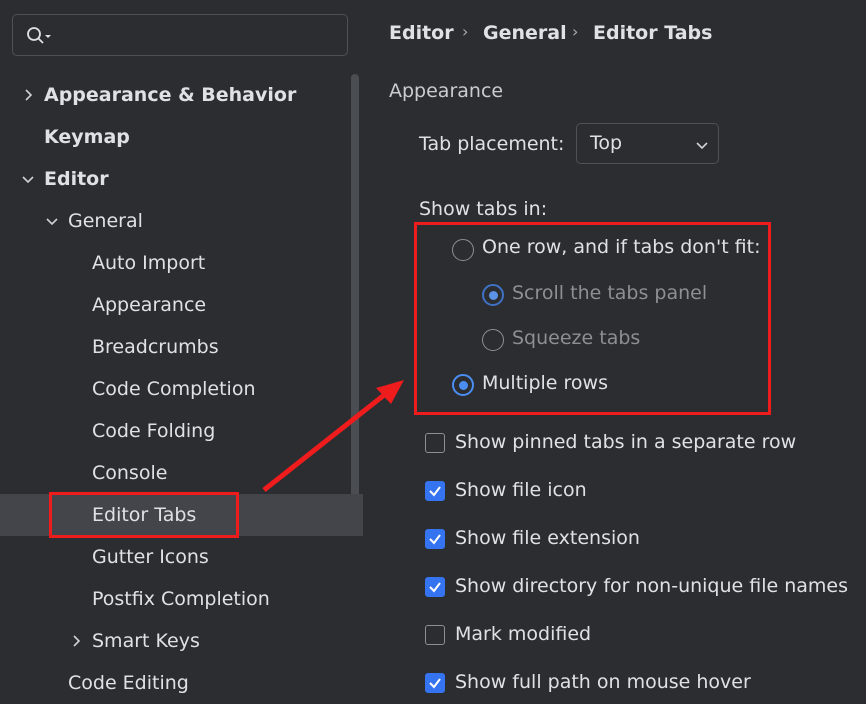  I want to click on annotation-arrow-icon, so click(333, 436).